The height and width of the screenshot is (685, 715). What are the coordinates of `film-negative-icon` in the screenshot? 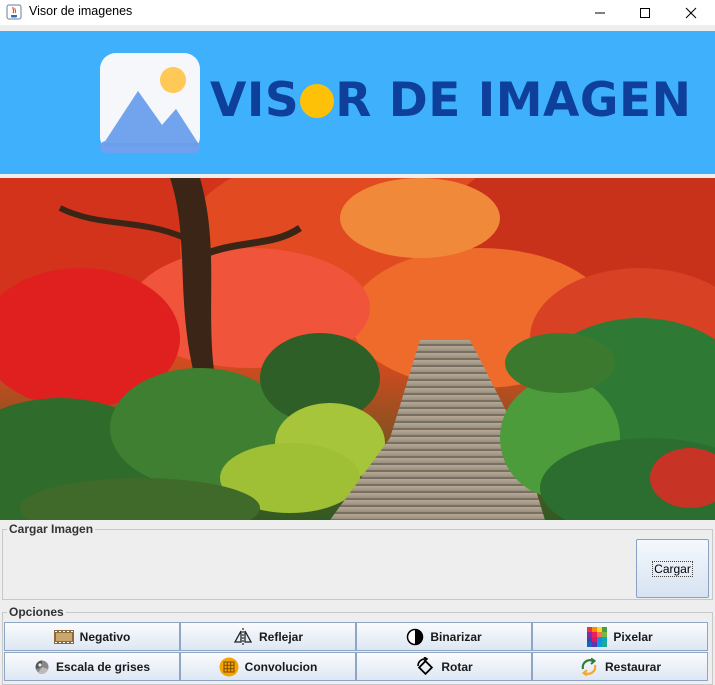 It's located at (63, 636).